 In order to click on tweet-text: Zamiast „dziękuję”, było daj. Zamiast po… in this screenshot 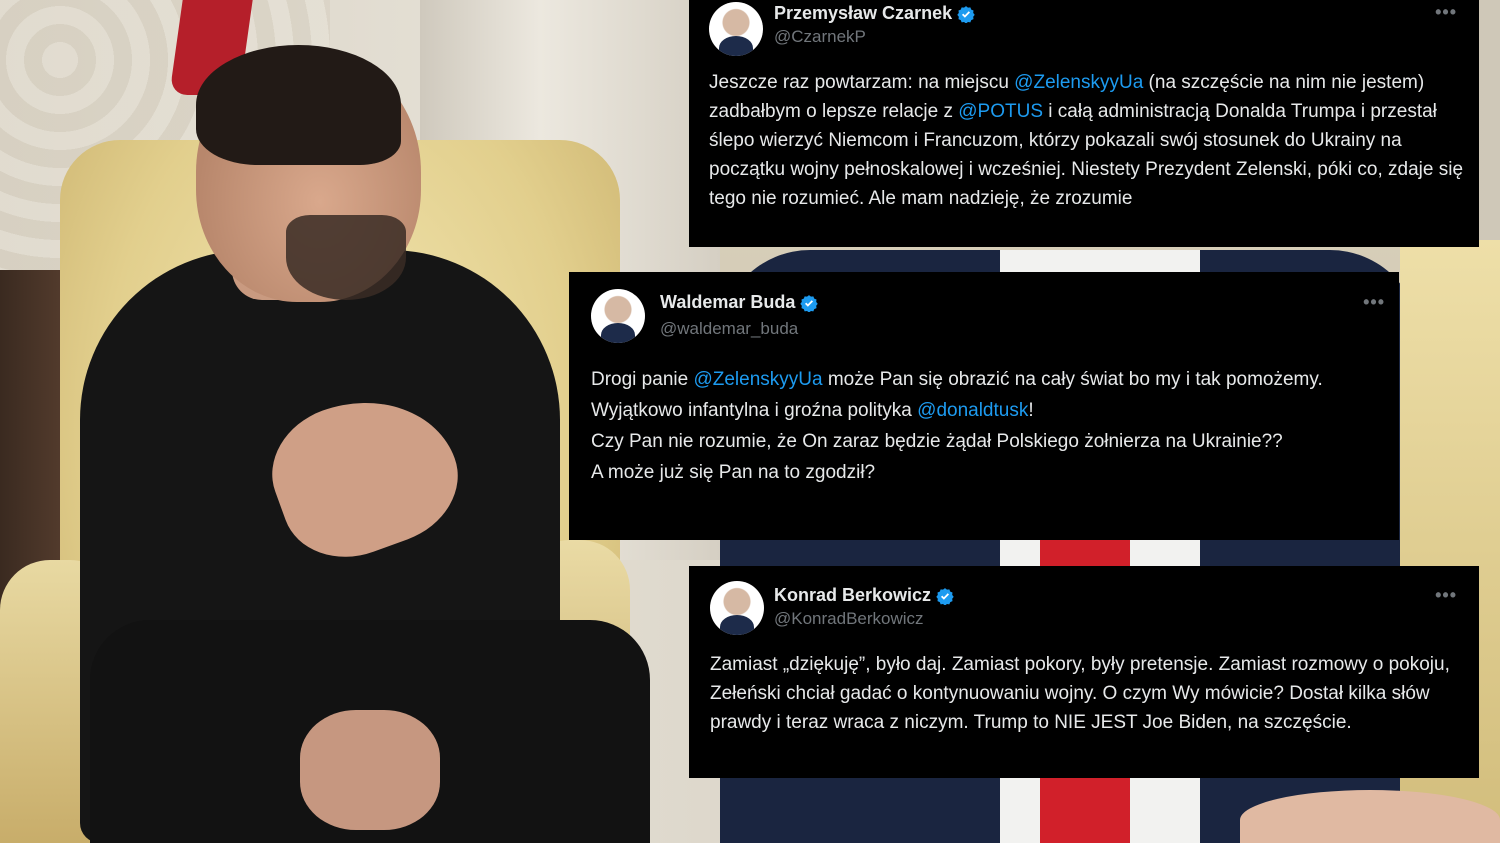, I will do `click(1090, 693)`.